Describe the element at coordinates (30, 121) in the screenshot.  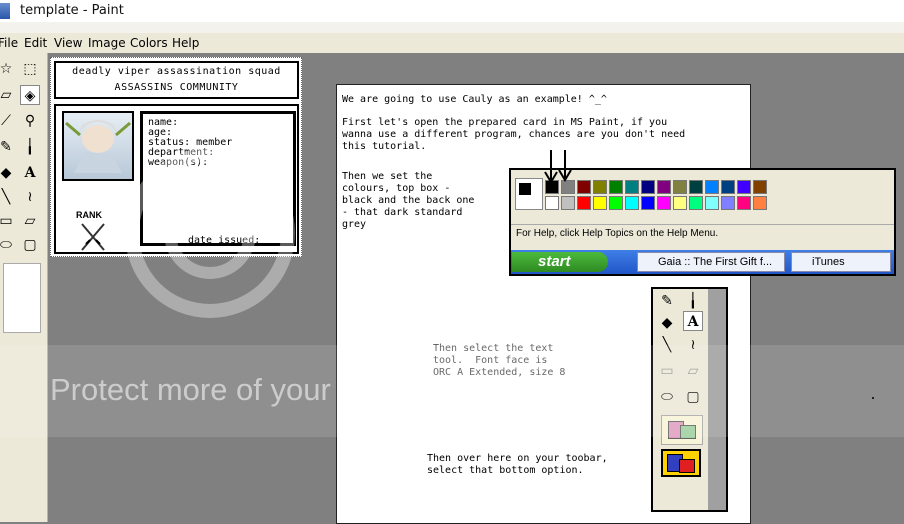
I see `magnifier-icon: ⚲` at that location.